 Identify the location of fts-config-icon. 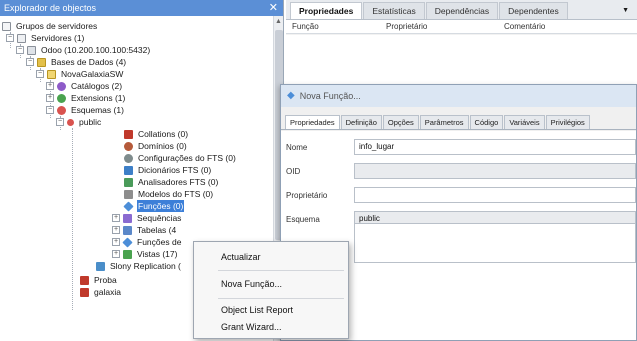
(128, 158).